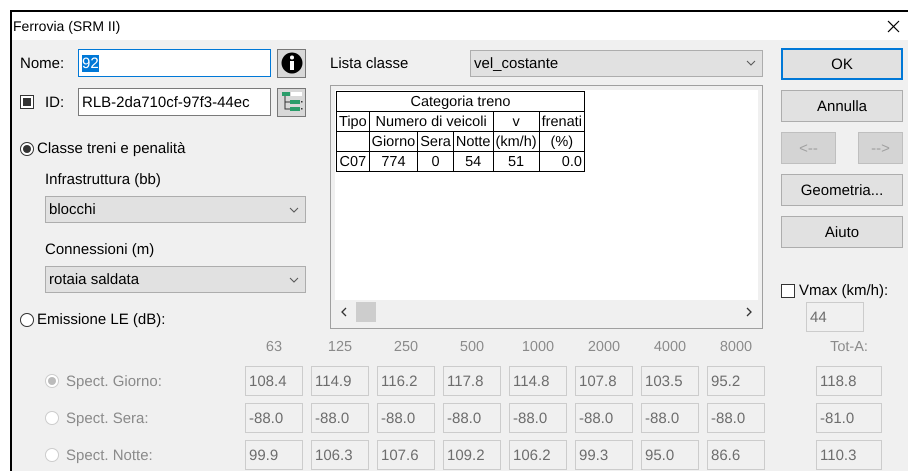 This screenshot has height=471, width=908. What do you see at coordinates (340, 348) in the screenshot?
I see `band-label: 125` at bounding box center [340, 348].